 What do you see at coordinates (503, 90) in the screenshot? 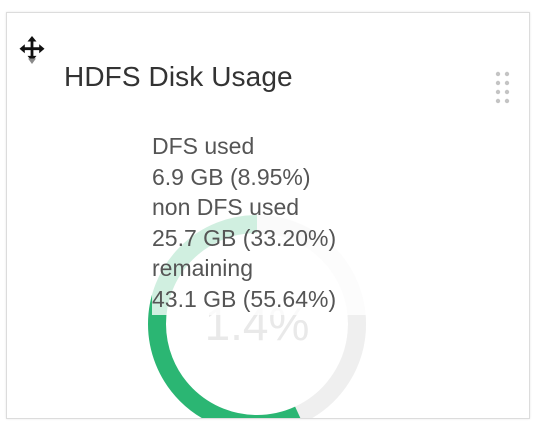
I see `drag-dots-icon` at bounding box center [503, 90].